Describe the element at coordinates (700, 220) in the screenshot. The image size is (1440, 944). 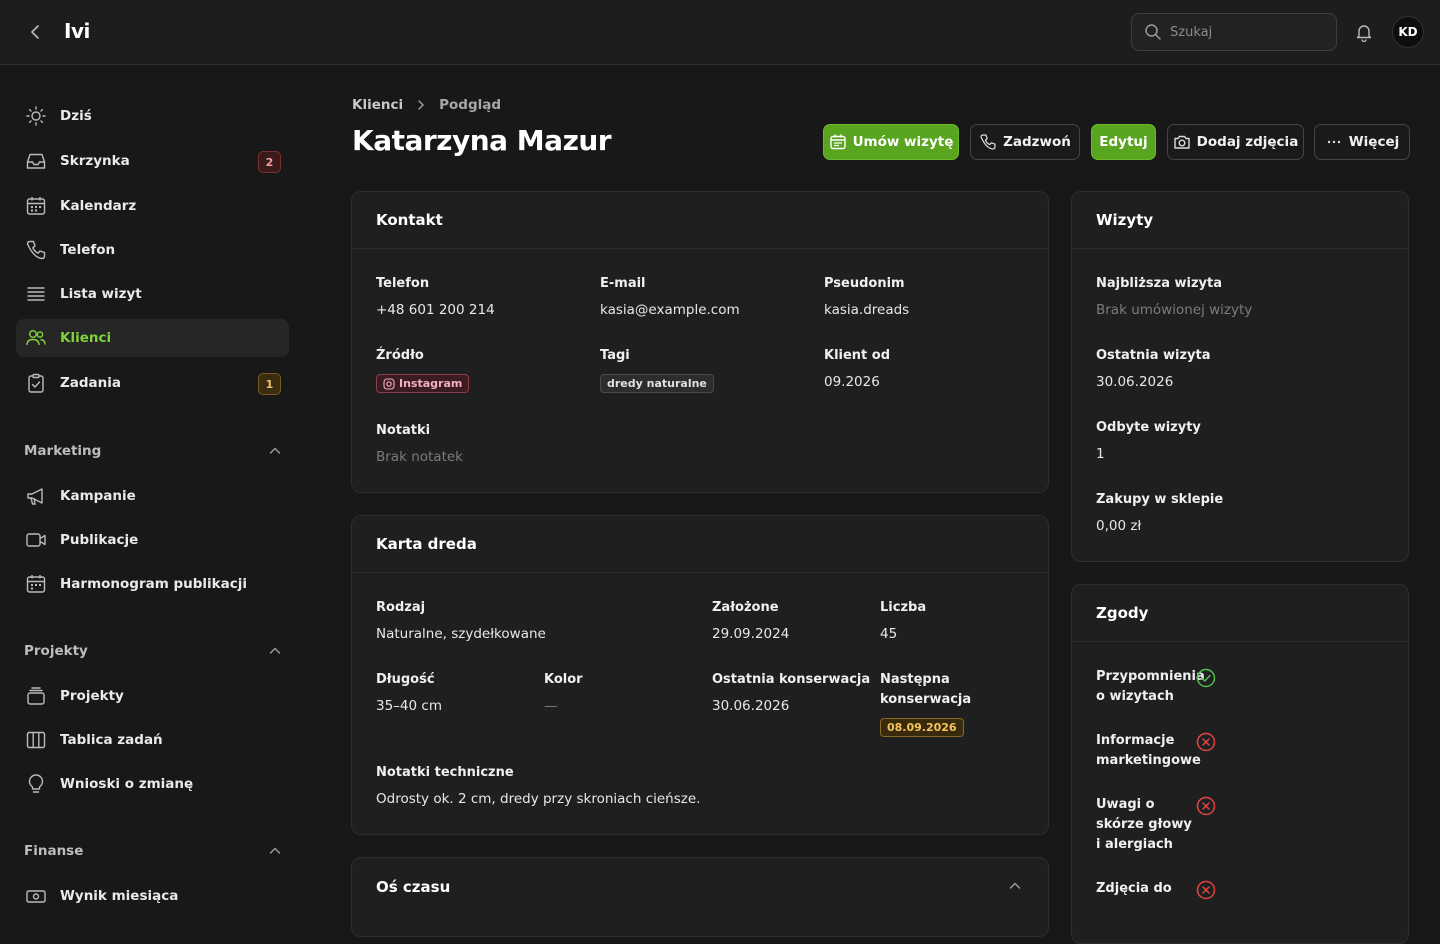
I see `card-title: Kontakt` at that location.